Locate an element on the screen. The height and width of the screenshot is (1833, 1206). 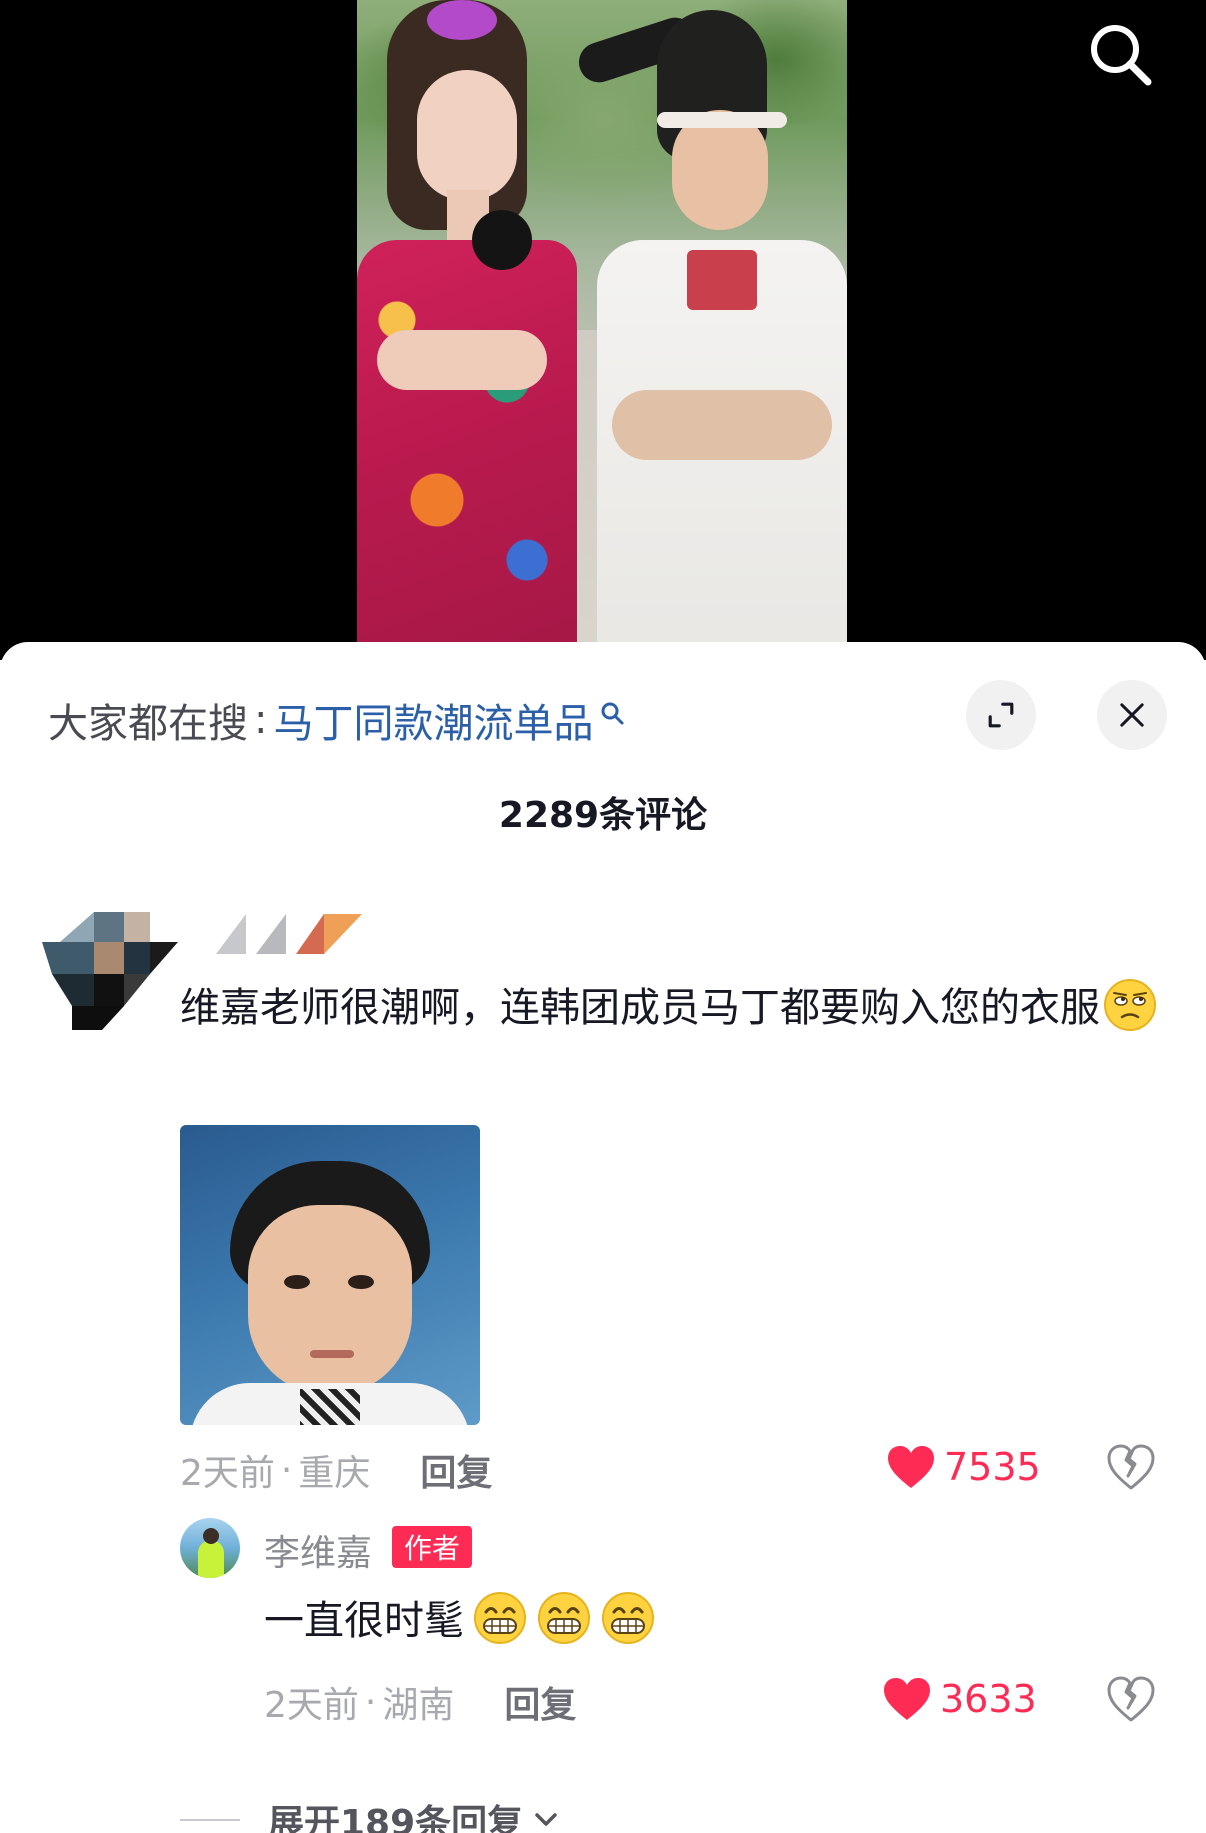
reply-meta: 2天前 · 湖南 回复 is located at coordinates (420, 1702).